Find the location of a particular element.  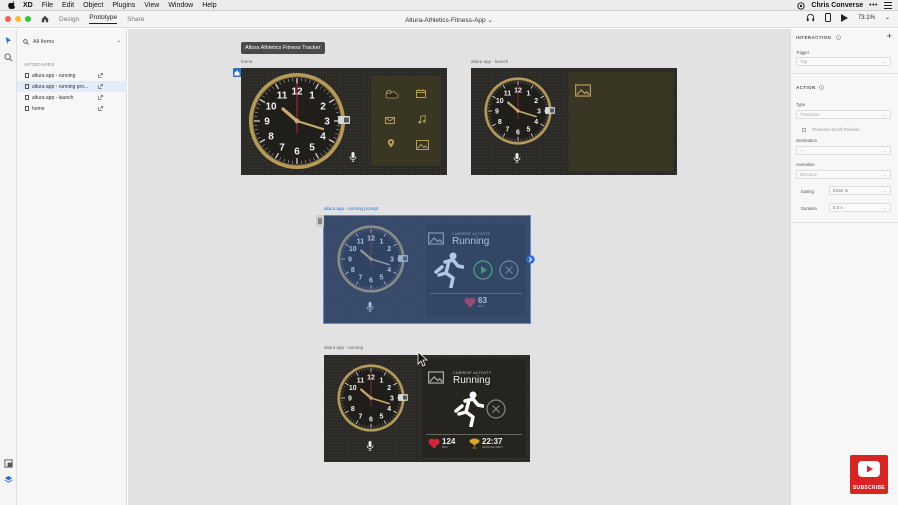

menu-object: Object is located at coordinates (93, 5).